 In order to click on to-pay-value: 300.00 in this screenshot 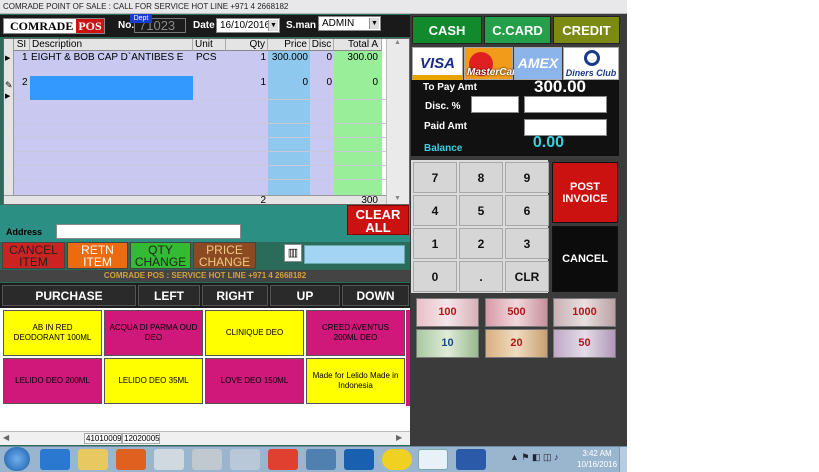, I will do `click(560, 86)`.